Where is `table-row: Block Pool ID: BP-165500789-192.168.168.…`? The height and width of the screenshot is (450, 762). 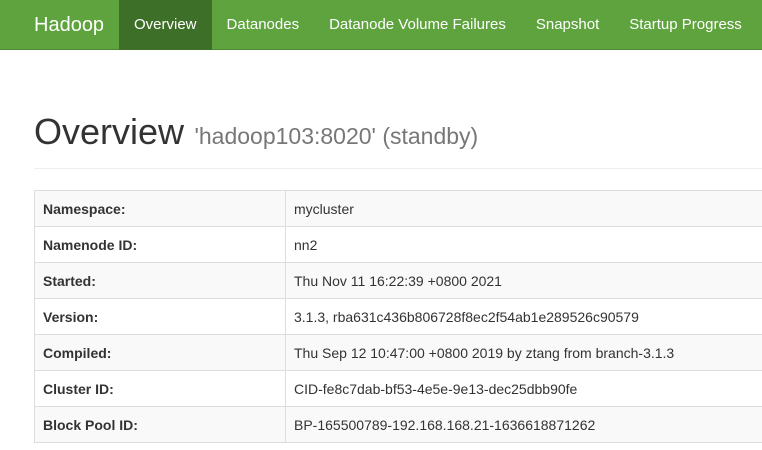
table-row: Block Pool ID: BP-165500789-192.168.168.… is located at coordinates (398, 424).